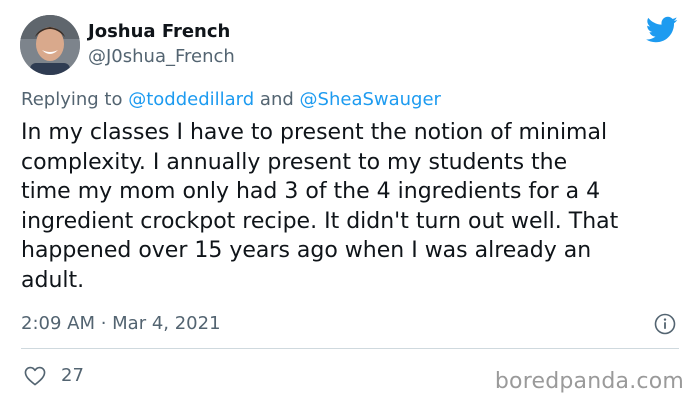 This screenshot has height=402, width=700. I want to click on info-icon, so click(665, 324).